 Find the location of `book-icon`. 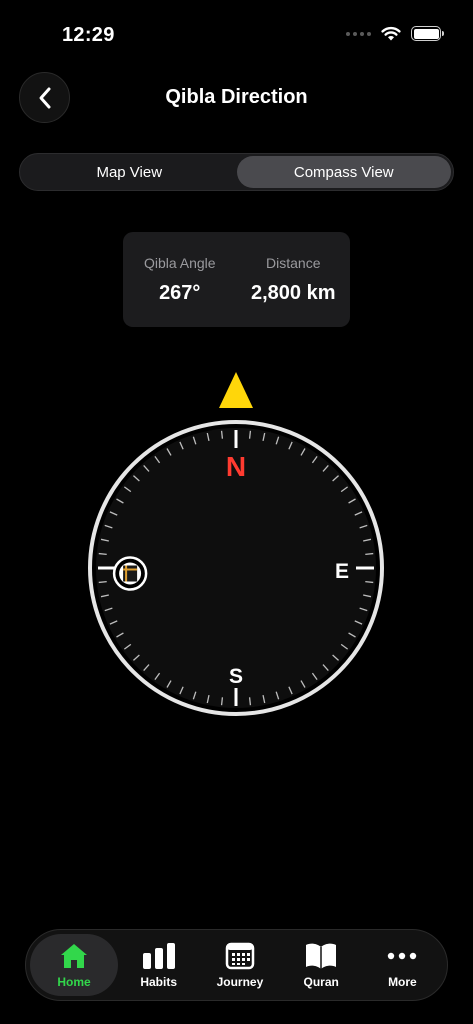

book-icon is located at coordinates (321, 956).